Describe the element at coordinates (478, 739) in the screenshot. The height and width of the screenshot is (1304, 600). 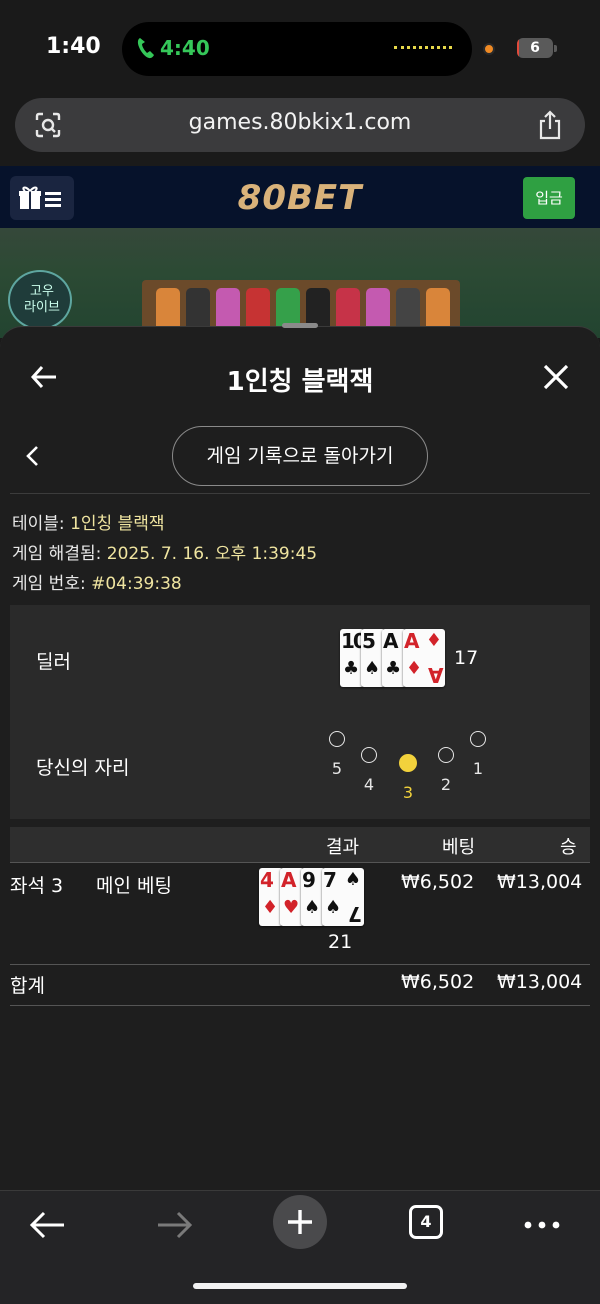
I see `seat-1-marker` at that location.